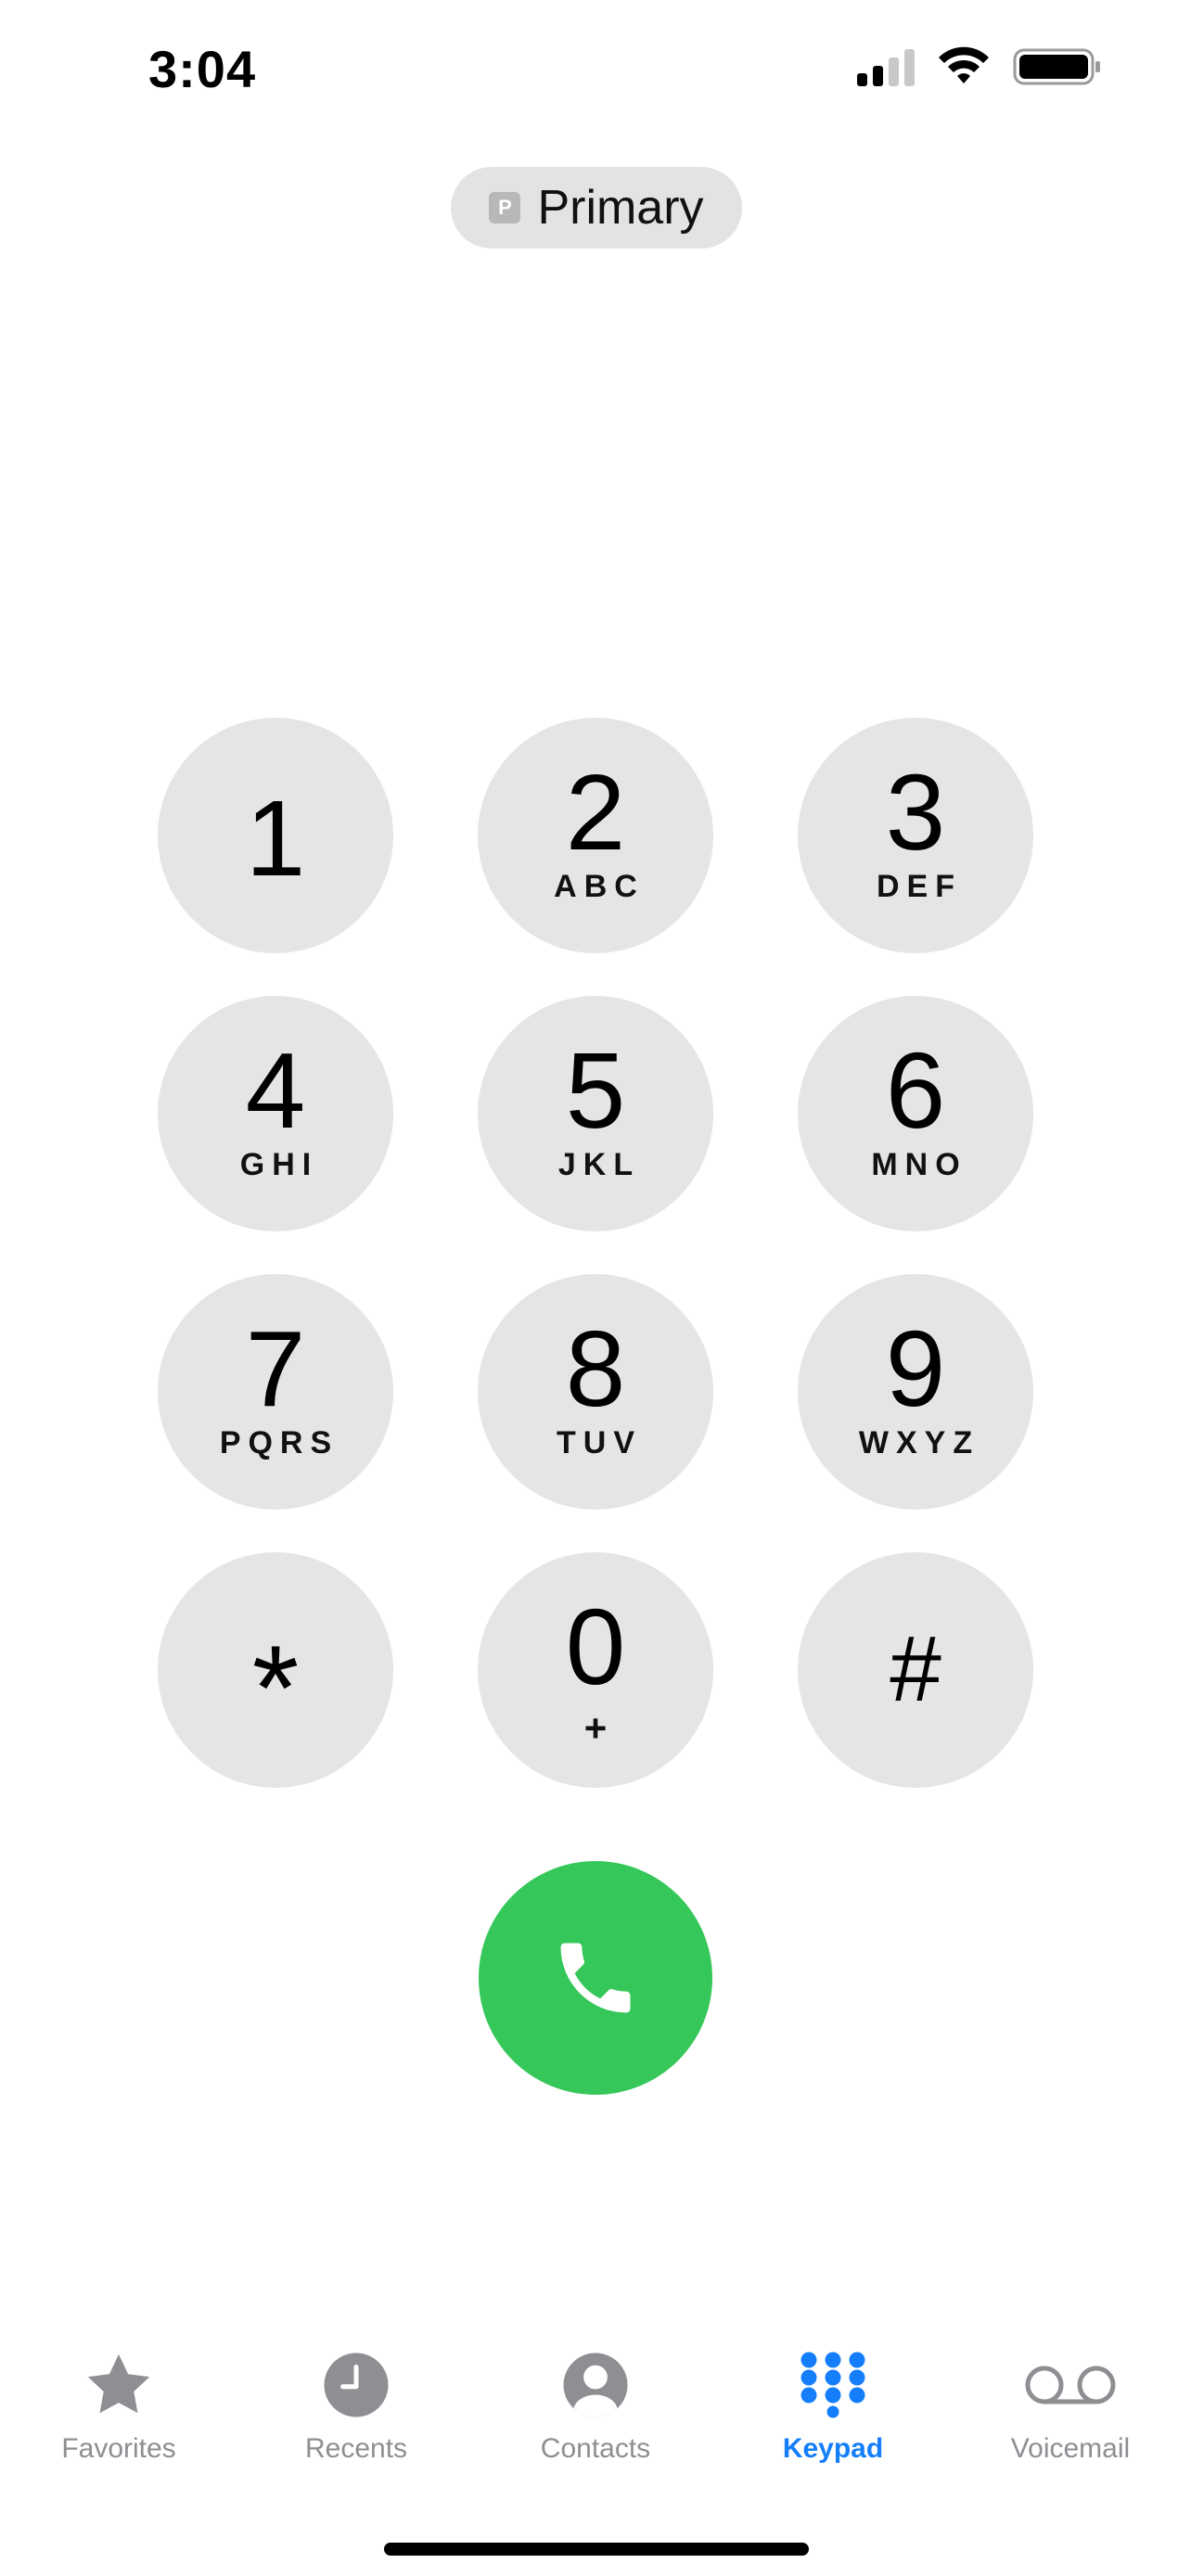 Image resolution: width=1191 pixels, height=2576 pixels. Describe the element at coordinates (595, 813) in the screenshot. I see `key-digit: 2` at that location.